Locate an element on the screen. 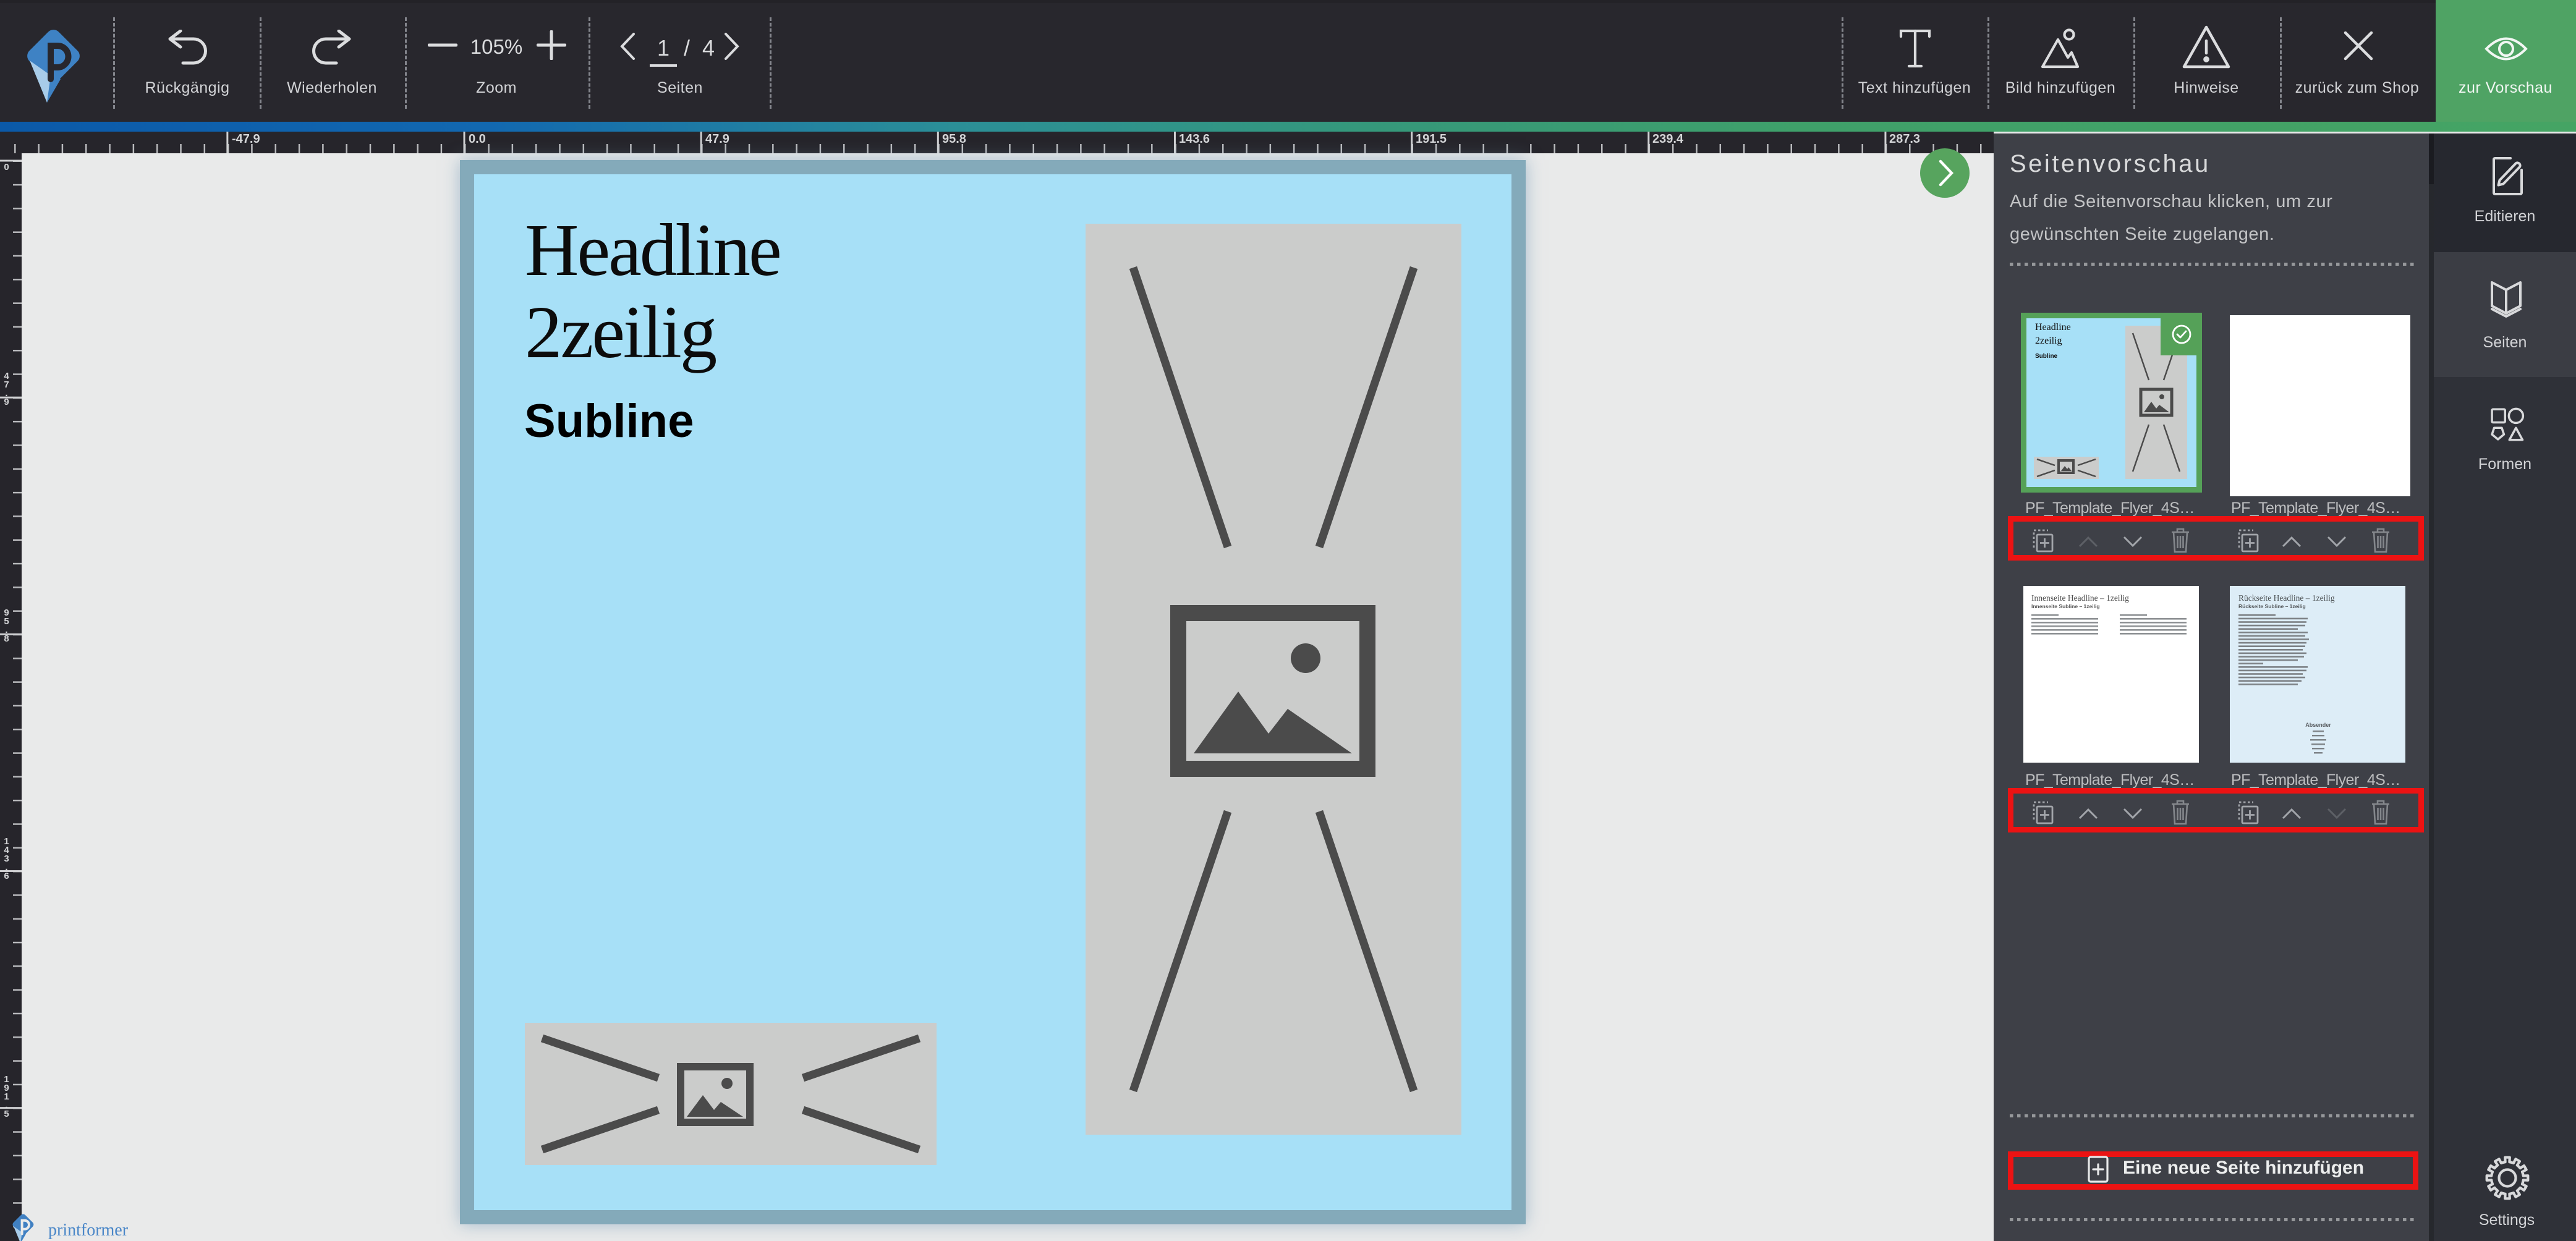  svg-text: Rückseite Subline – 1zeilig is located at coordinates (2272, 606).